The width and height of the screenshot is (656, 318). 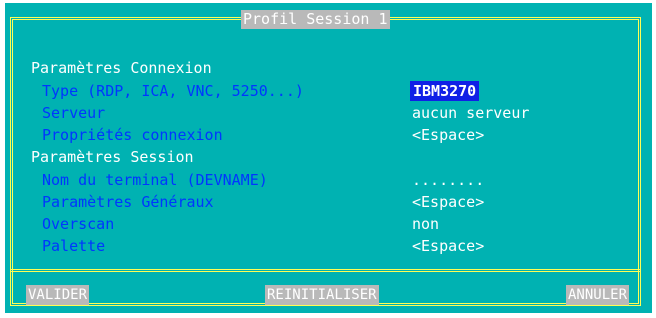 What do you see at coordinates (315, 19) in the screenshot?
I see `dialog-title: Profil Session 1` at bounding box center [315, 19].